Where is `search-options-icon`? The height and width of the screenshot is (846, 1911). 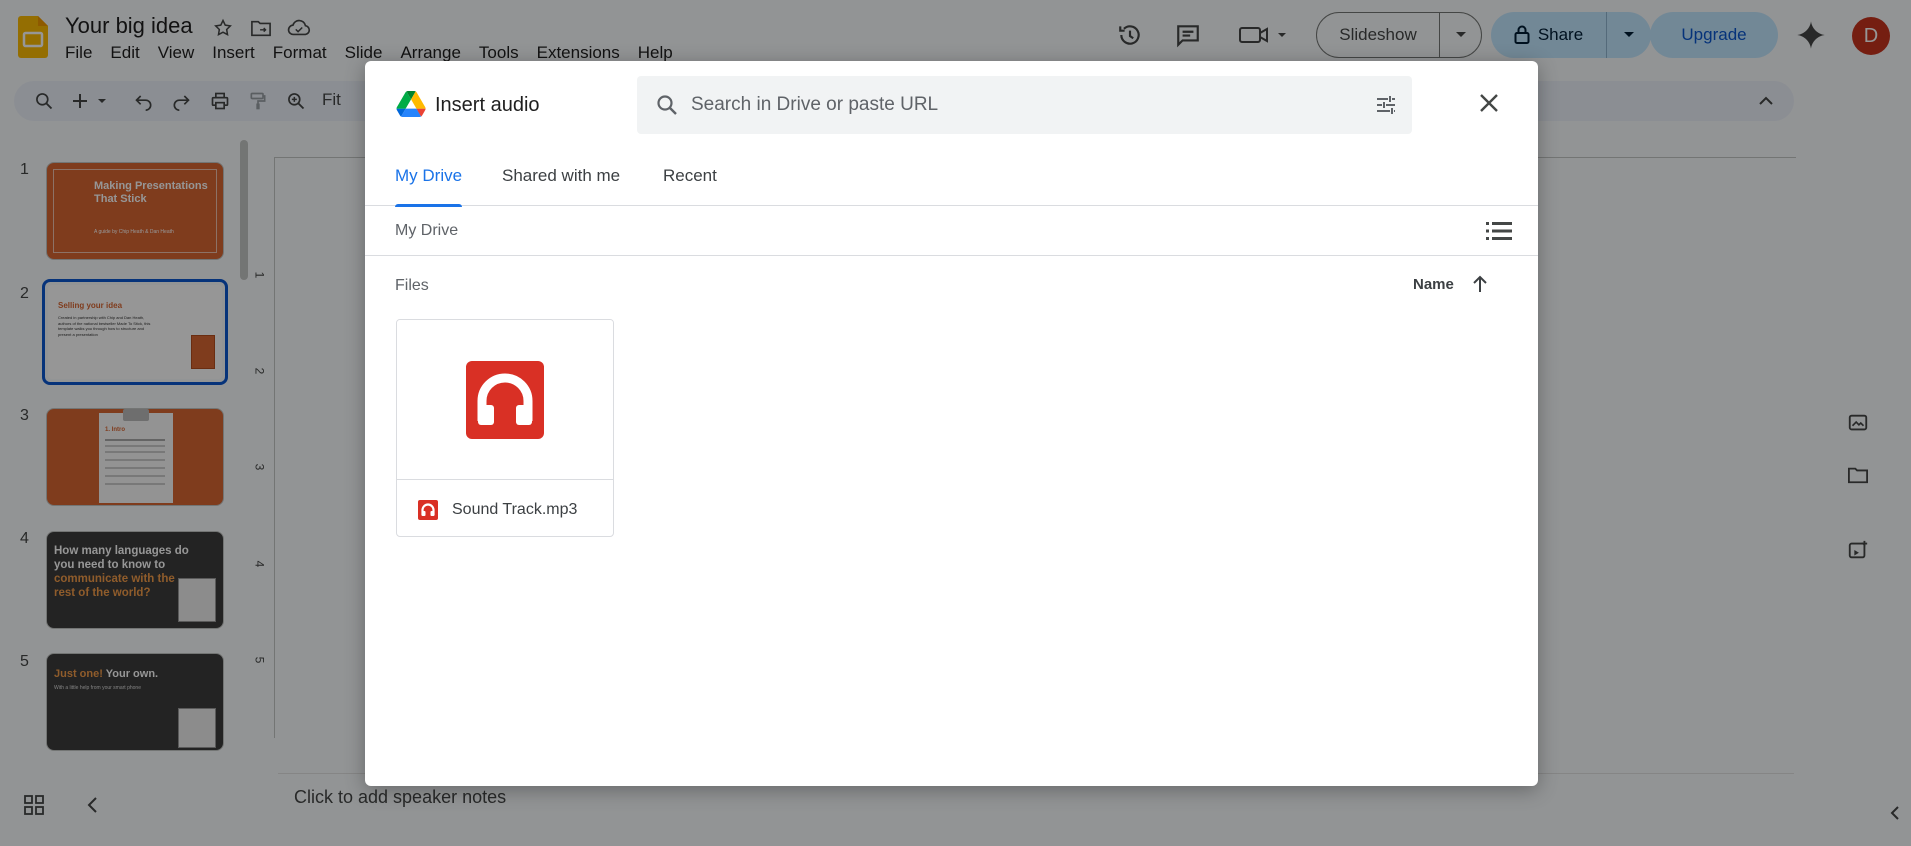
search-options-icon is located at coordinates (1386, 107).